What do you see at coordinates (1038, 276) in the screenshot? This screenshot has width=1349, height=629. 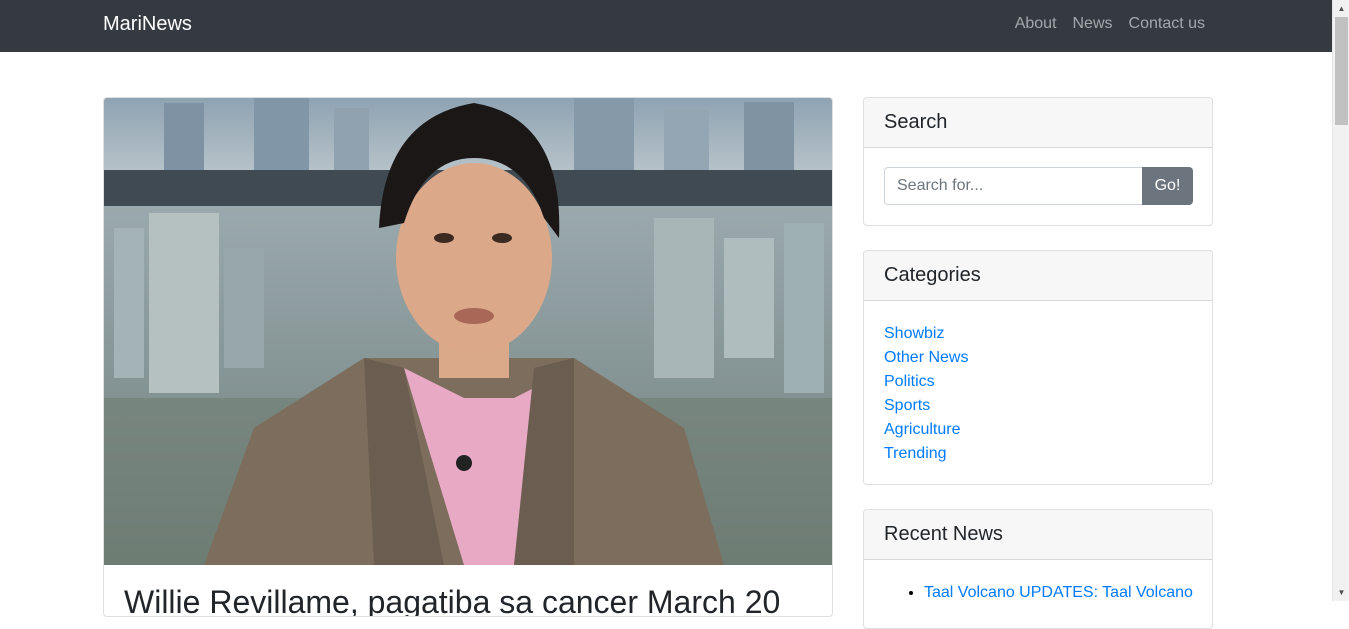 I see `categories-card-header: Categories` at bounding box center [1038, 276].